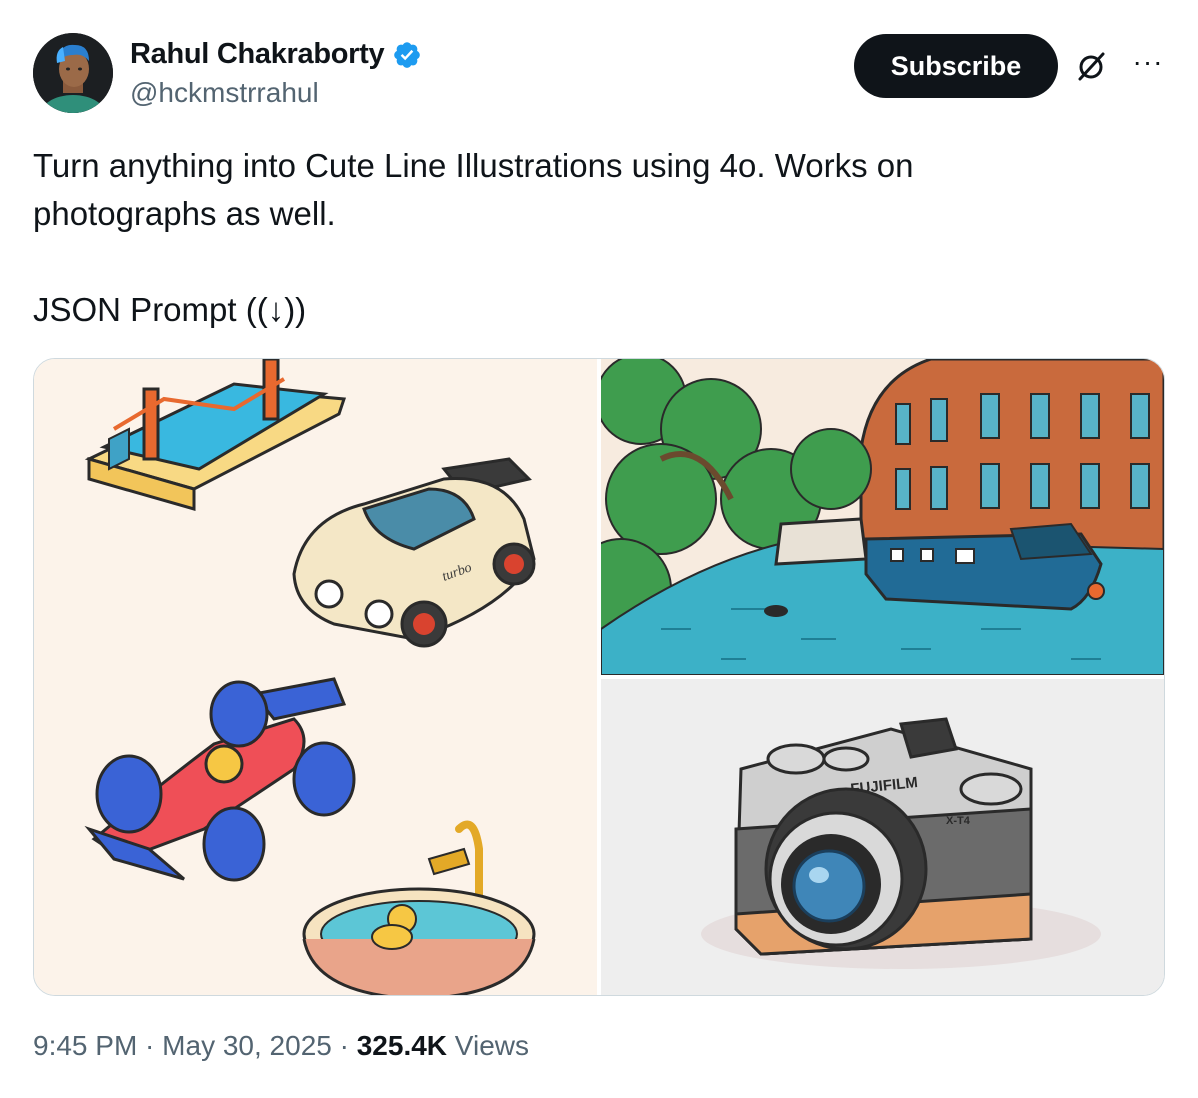 This screenshot has height=1098, width=1198. Describe the element at coordinates (402, 1045) in the screenshot. I see `views-count: 325.4K` at that location.